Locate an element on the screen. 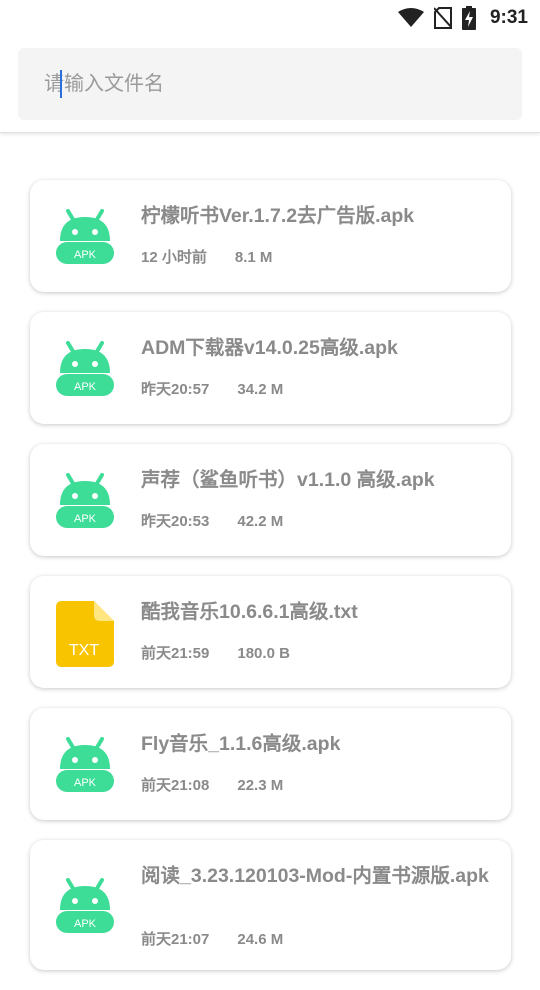  file-time: 前天21:59 is located at coordinates (175, 653).